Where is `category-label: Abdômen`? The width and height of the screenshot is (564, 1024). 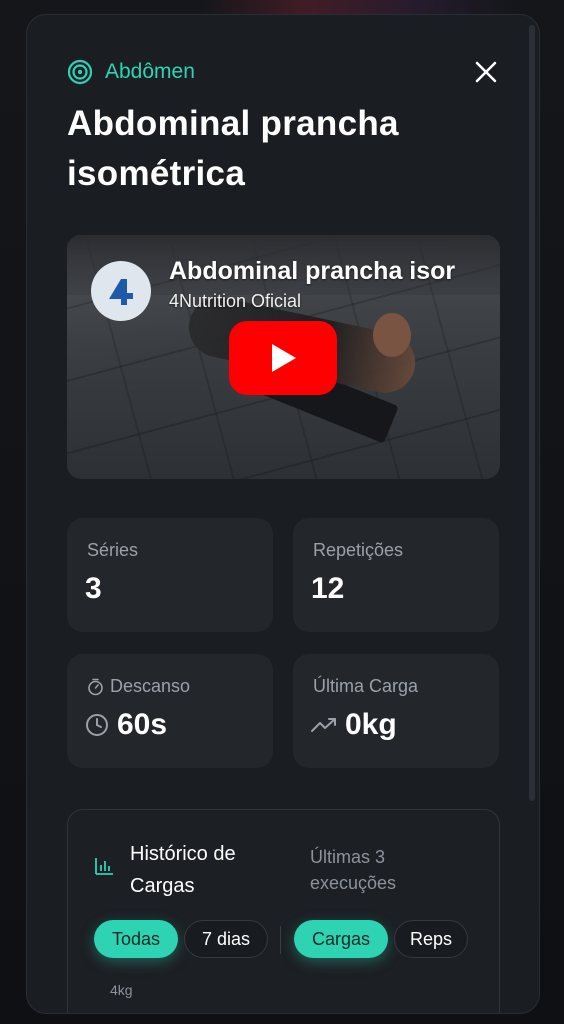
category-label: Abdômen is located at coordinates (150, 71).